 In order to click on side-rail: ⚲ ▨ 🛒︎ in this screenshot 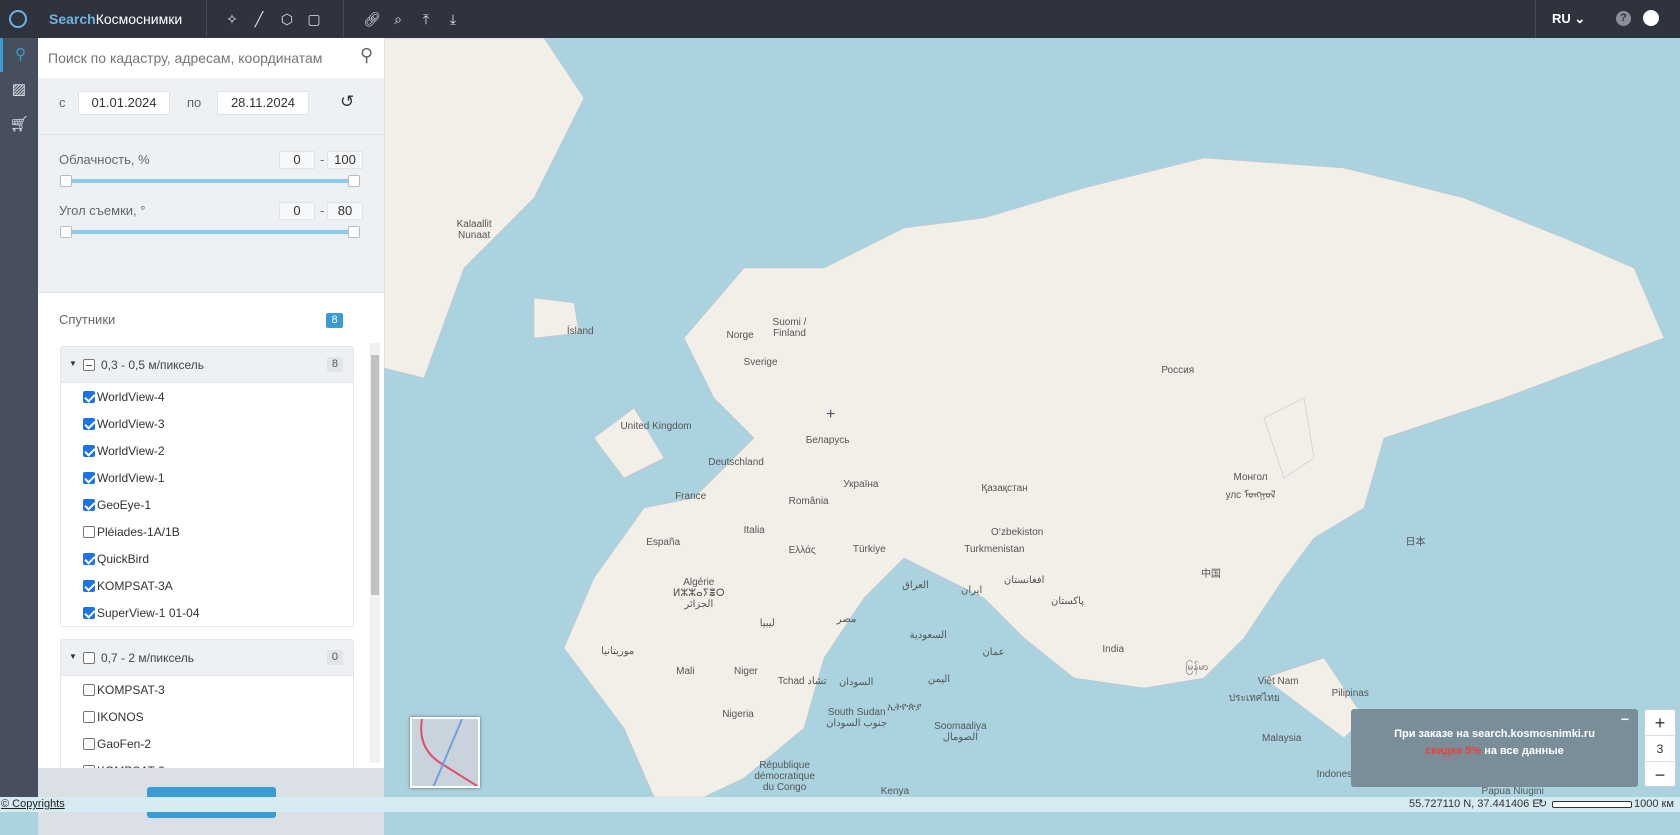, I will do `click(19, 417)`.